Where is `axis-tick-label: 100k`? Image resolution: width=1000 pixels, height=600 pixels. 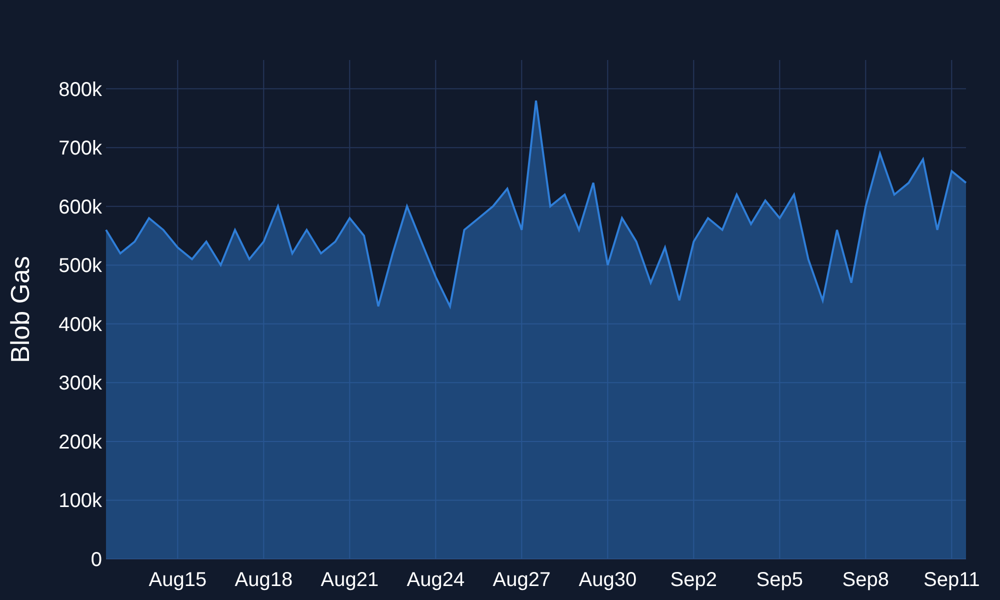 axis-tick-label: 100k is located at coordinates (80, 501).